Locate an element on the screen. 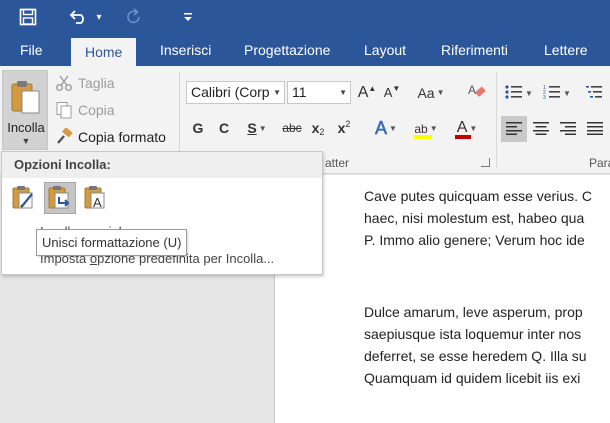 This screenshot has width=610, height=423. font-size-value: 11 is located at coordinates (299, 92).